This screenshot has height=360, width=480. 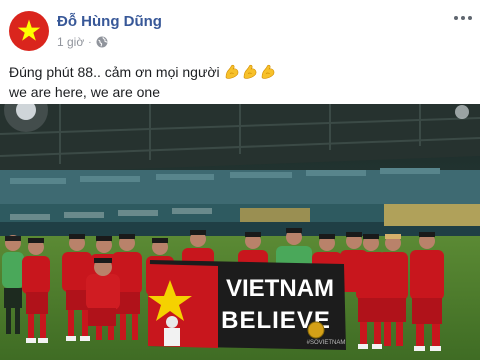 I want to click on emoji-group, so click(x=250, y=72).